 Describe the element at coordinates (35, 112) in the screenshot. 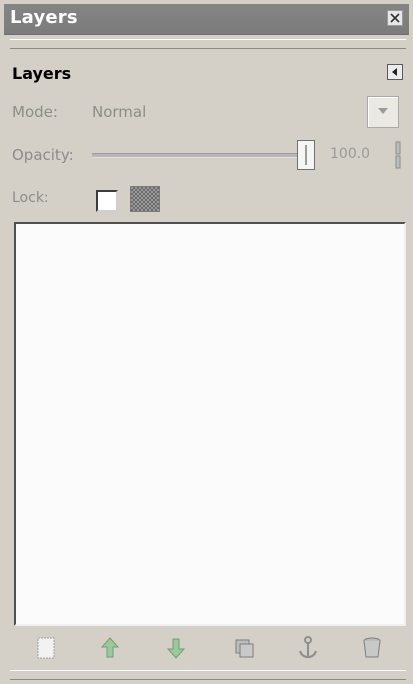

I see `mode-label: Mode:` at that location.